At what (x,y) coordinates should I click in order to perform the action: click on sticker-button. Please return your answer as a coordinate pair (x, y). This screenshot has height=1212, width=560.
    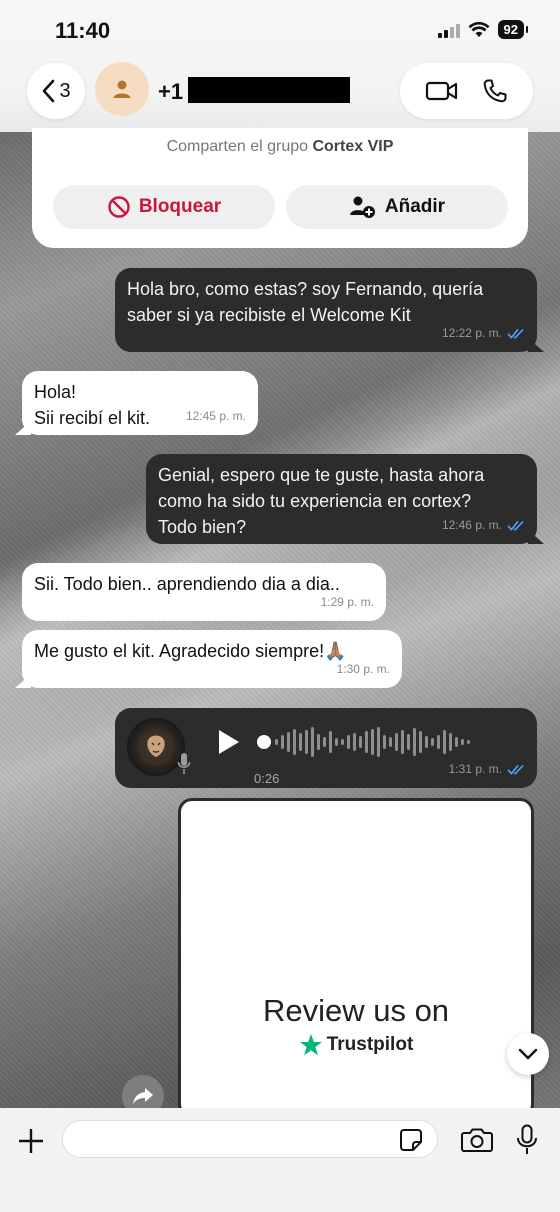
    Looking at the image, I should click on (411, 1140).